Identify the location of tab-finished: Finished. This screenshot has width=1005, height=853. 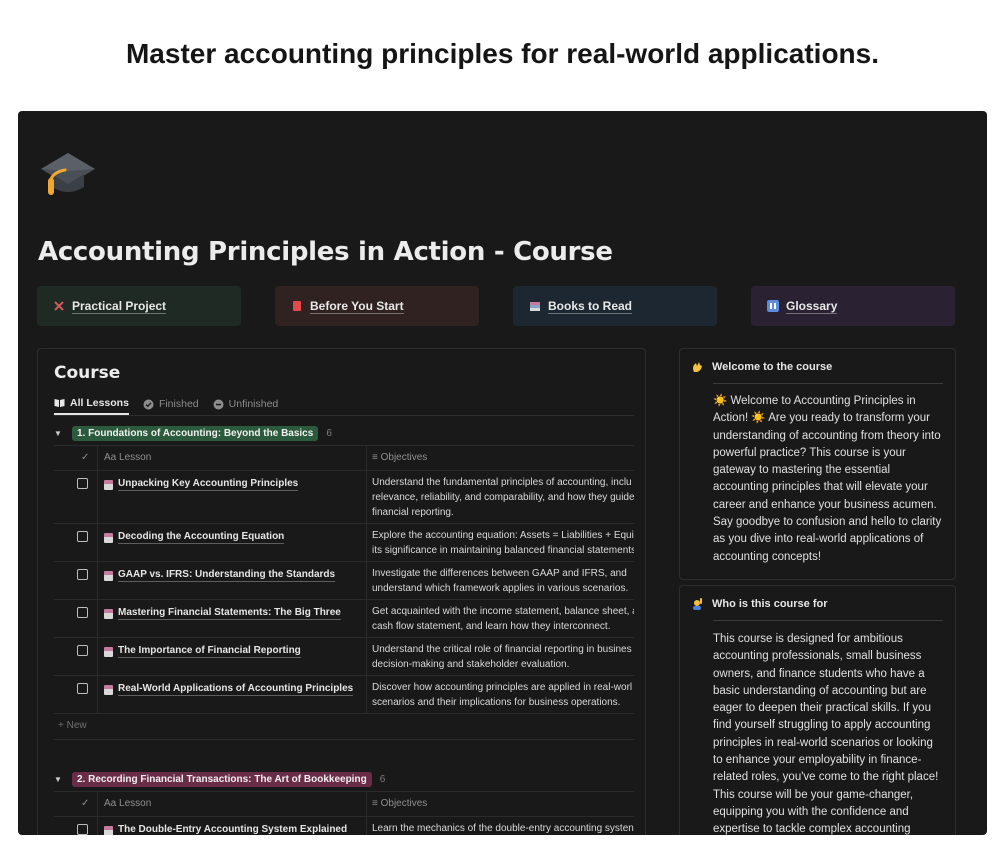
(171, 404).